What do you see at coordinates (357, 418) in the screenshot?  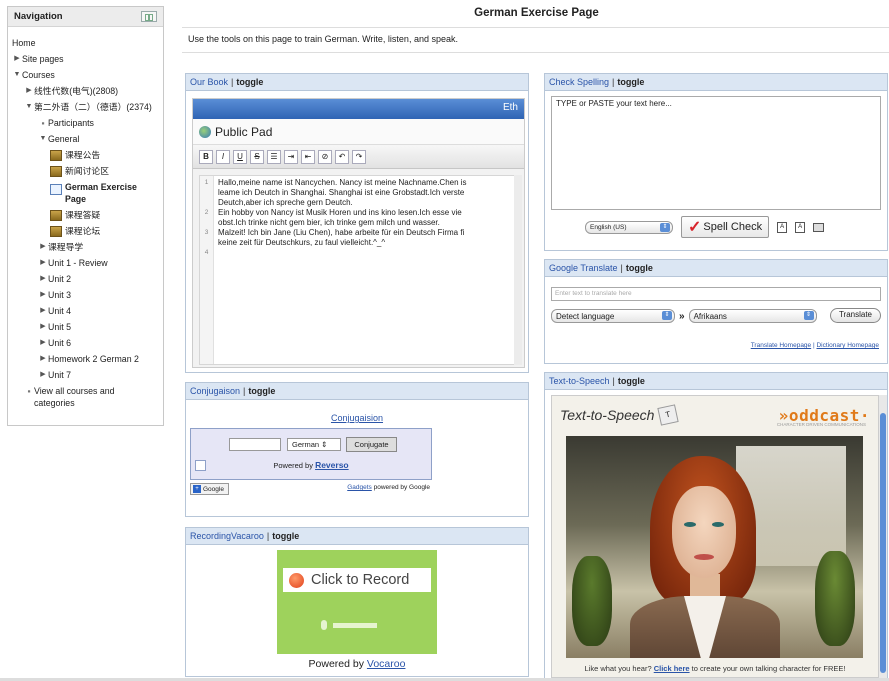 I see `conjugaision-link: Conjugaision` at bounding box center [357, 418].